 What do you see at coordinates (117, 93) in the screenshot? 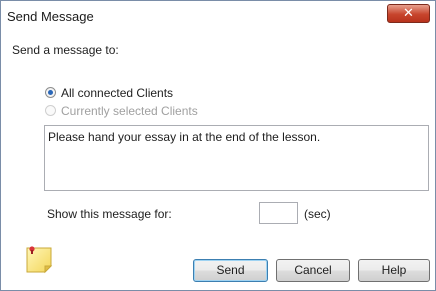
I see `radio-all-connected-label: All connected Clients` at bounding box center [117, 93].